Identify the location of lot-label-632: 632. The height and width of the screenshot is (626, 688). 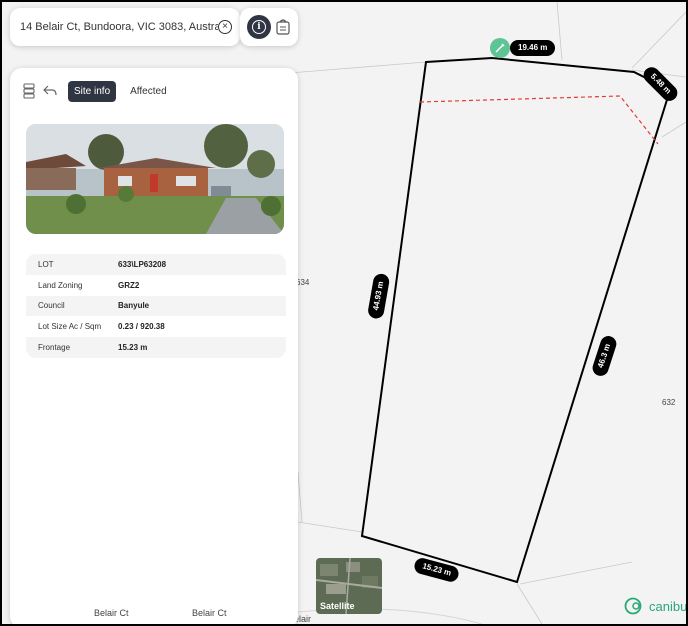
(669, 402).